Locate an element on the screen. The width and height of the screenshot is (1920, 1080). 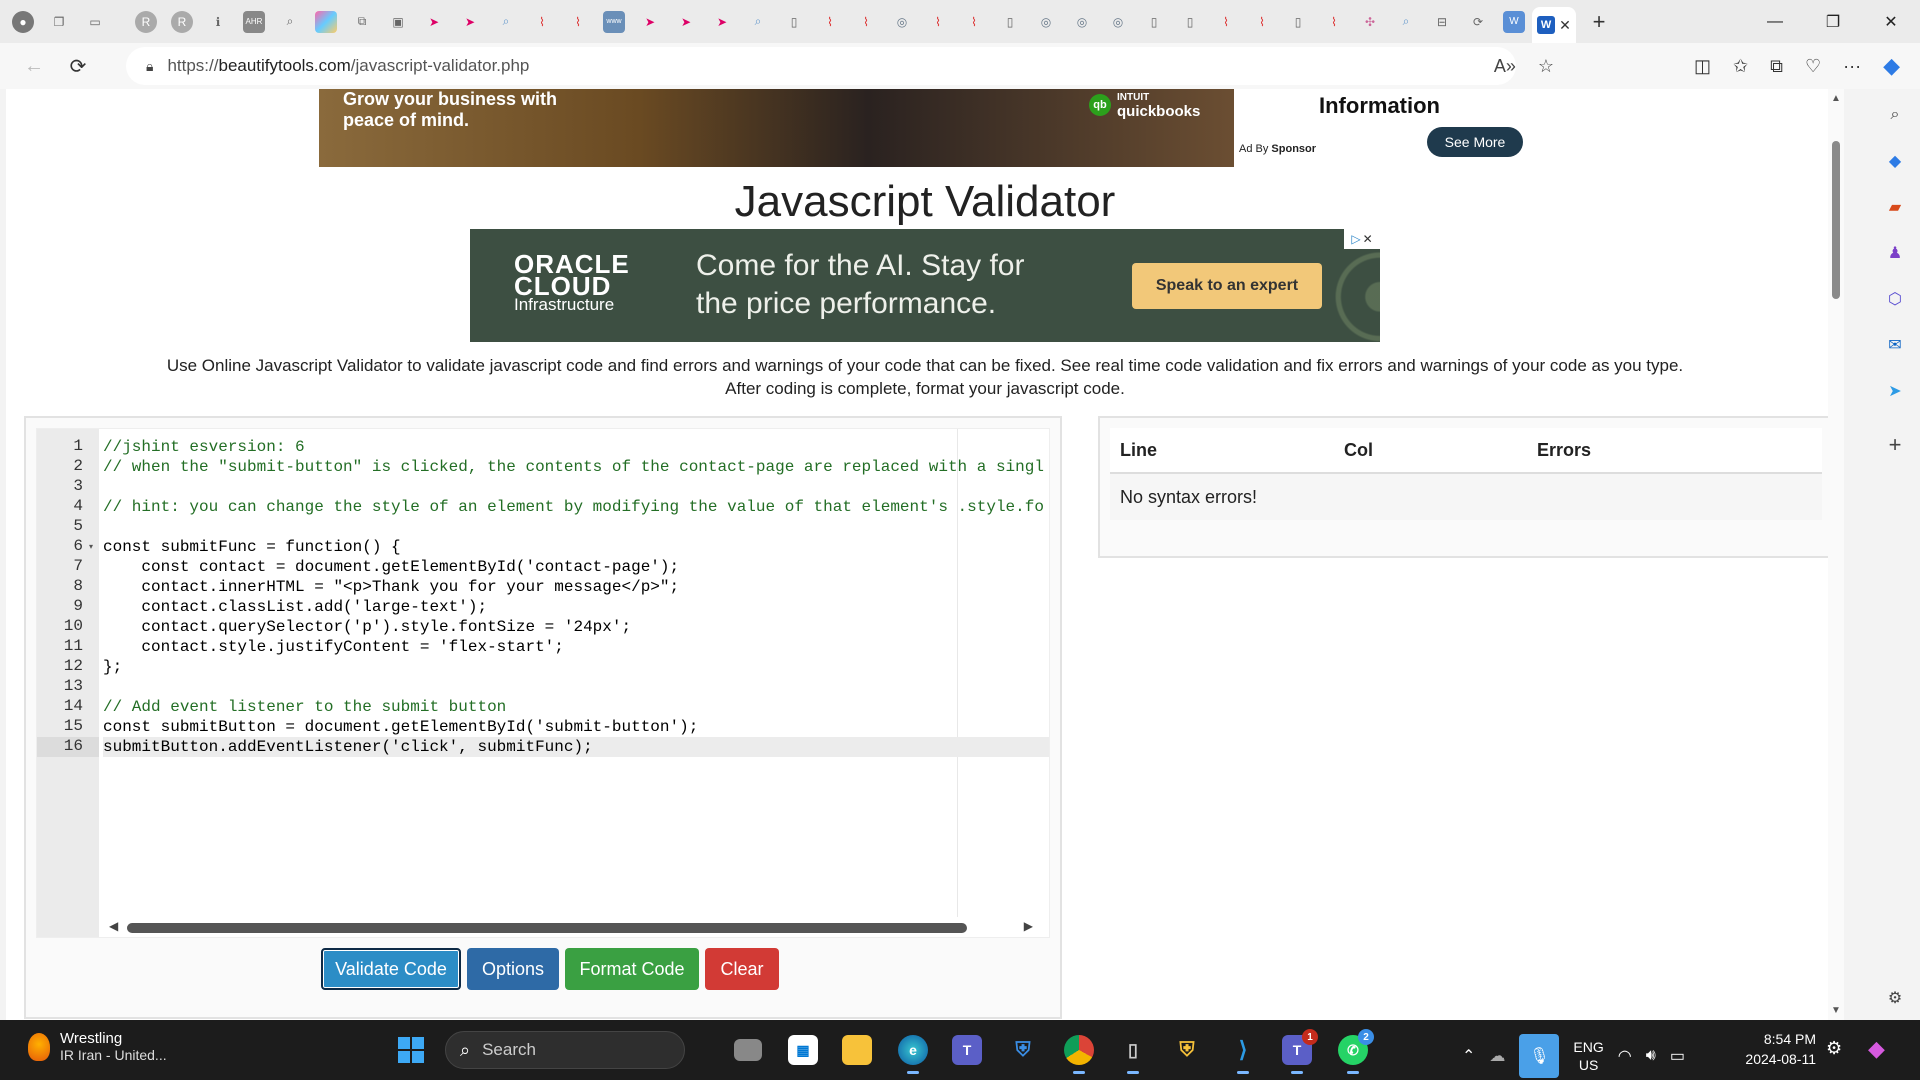
copilot-taskbar-icon: ◆ is located at coordinates (1876, 1049).